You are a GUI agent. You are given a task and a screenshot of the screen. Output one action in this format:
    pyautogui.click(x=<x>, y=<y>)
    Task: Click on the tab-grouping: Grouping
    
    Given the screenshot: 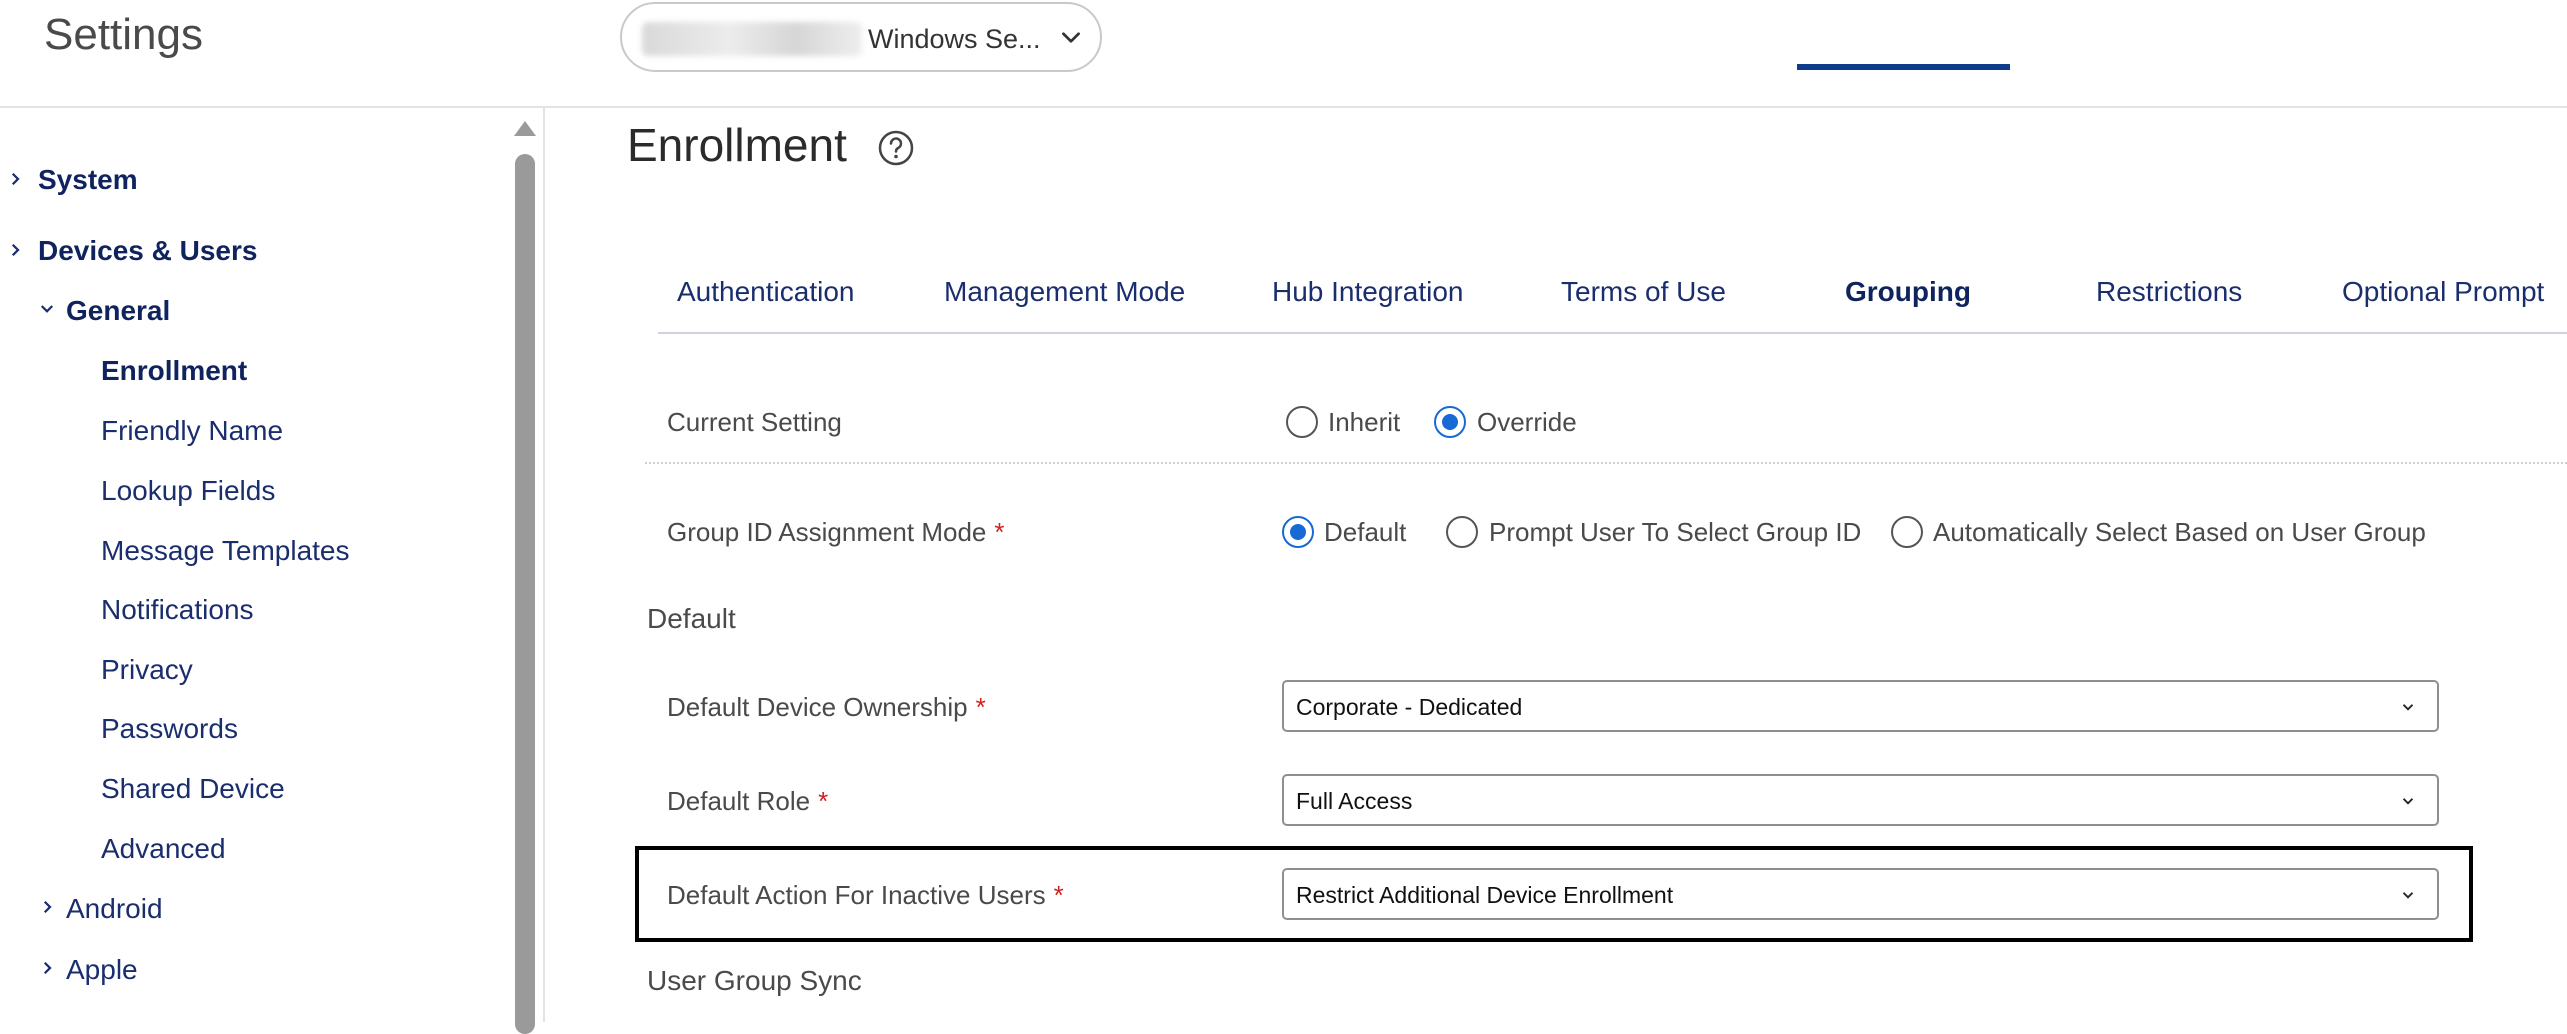 What is the action you would take?
    pyautogui.click(x=1908, y=292)
    